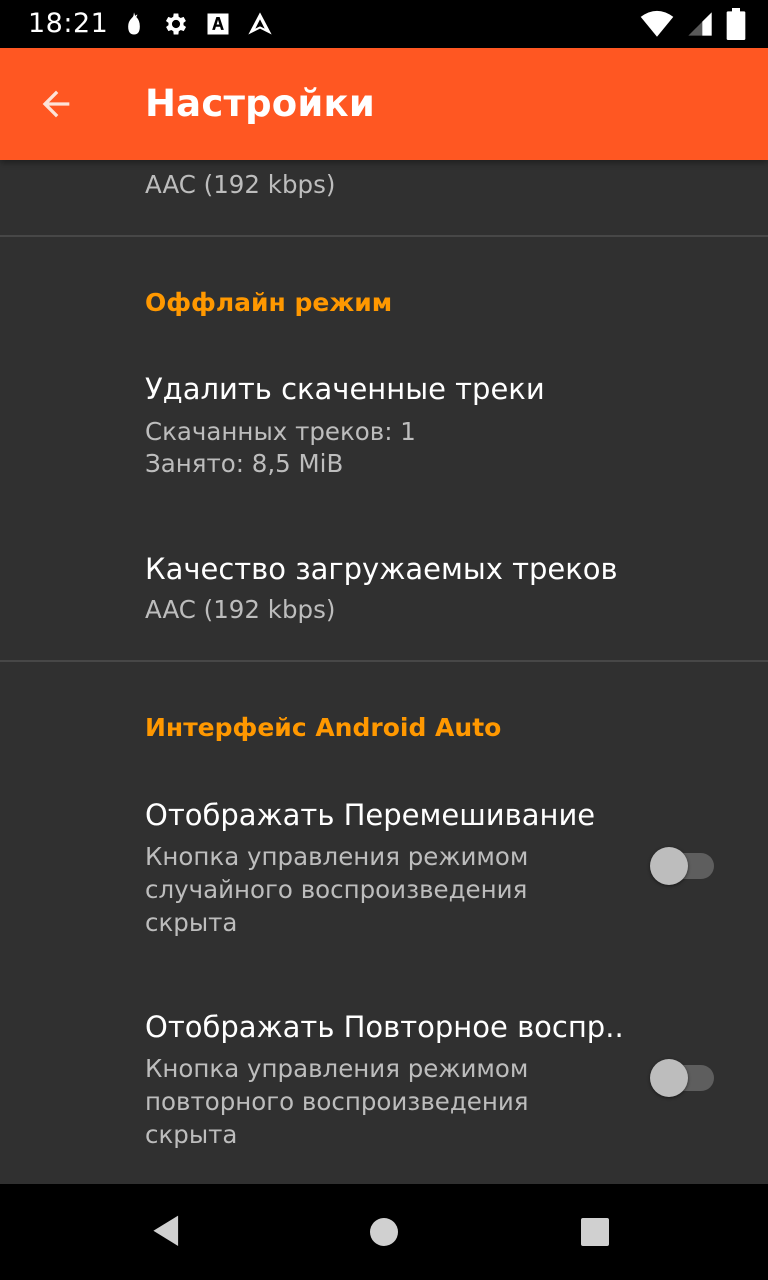 The width and height of the screenshot is (768, 1280). I want to click on nav-recents-button, so click(595, 1232).